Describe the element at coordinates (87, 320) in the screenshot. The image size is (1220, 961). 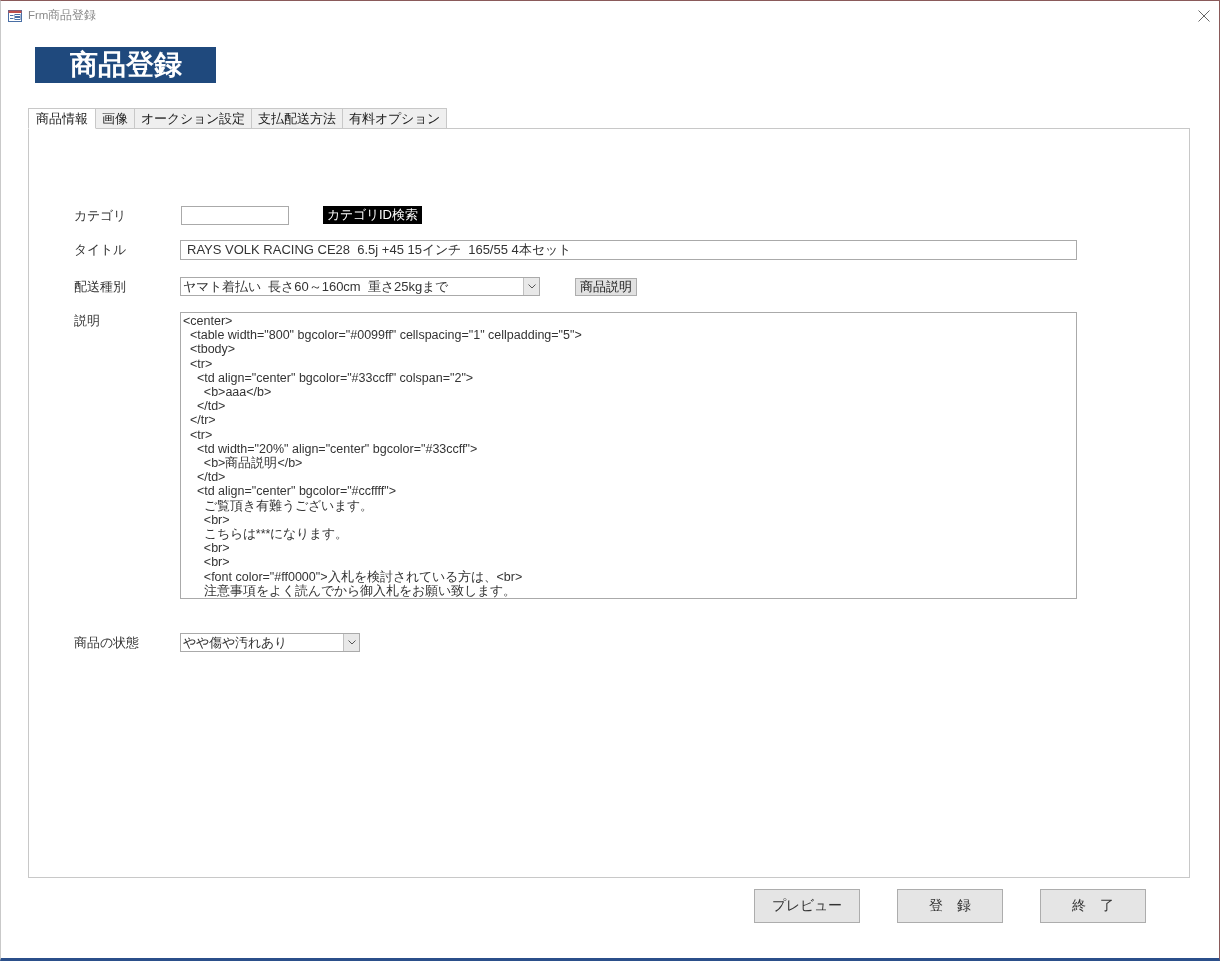
I see `field-label: 説明` at that location.